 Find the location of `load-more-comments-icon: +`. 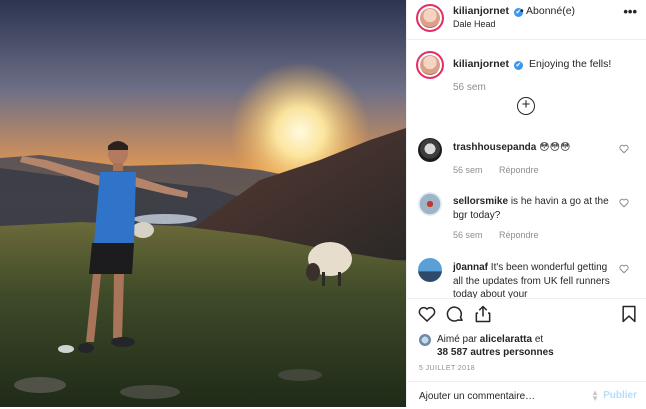

load-more-comments-icon: + is located at coordinates (526, 106).